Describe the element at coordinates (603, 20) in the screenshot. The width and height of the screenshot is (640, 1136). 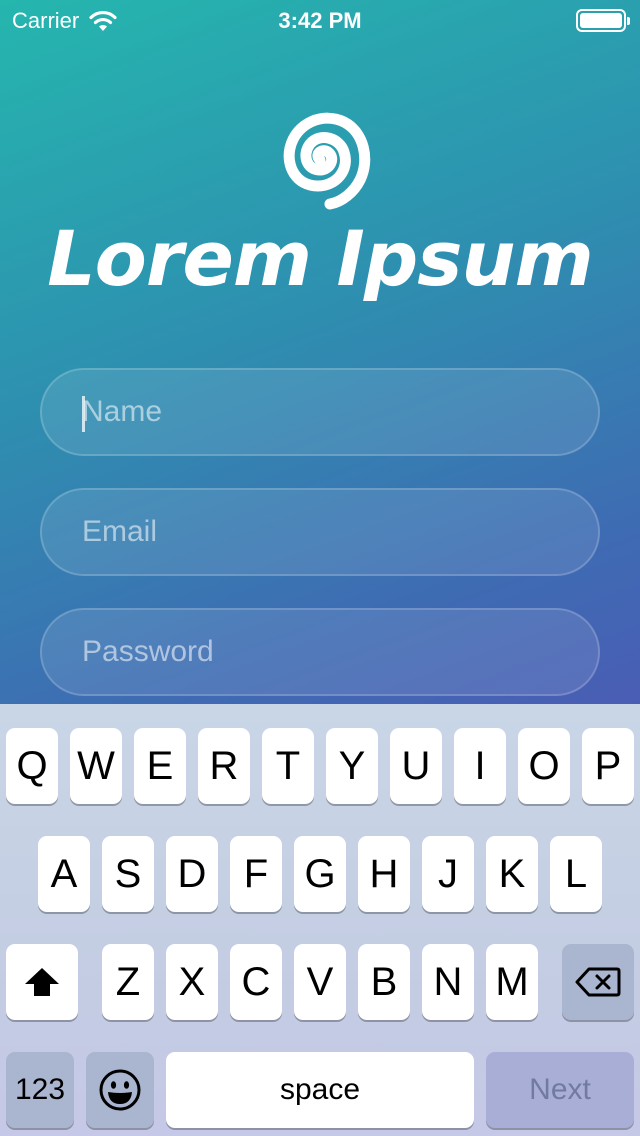
I see `battery-icon` at that location.